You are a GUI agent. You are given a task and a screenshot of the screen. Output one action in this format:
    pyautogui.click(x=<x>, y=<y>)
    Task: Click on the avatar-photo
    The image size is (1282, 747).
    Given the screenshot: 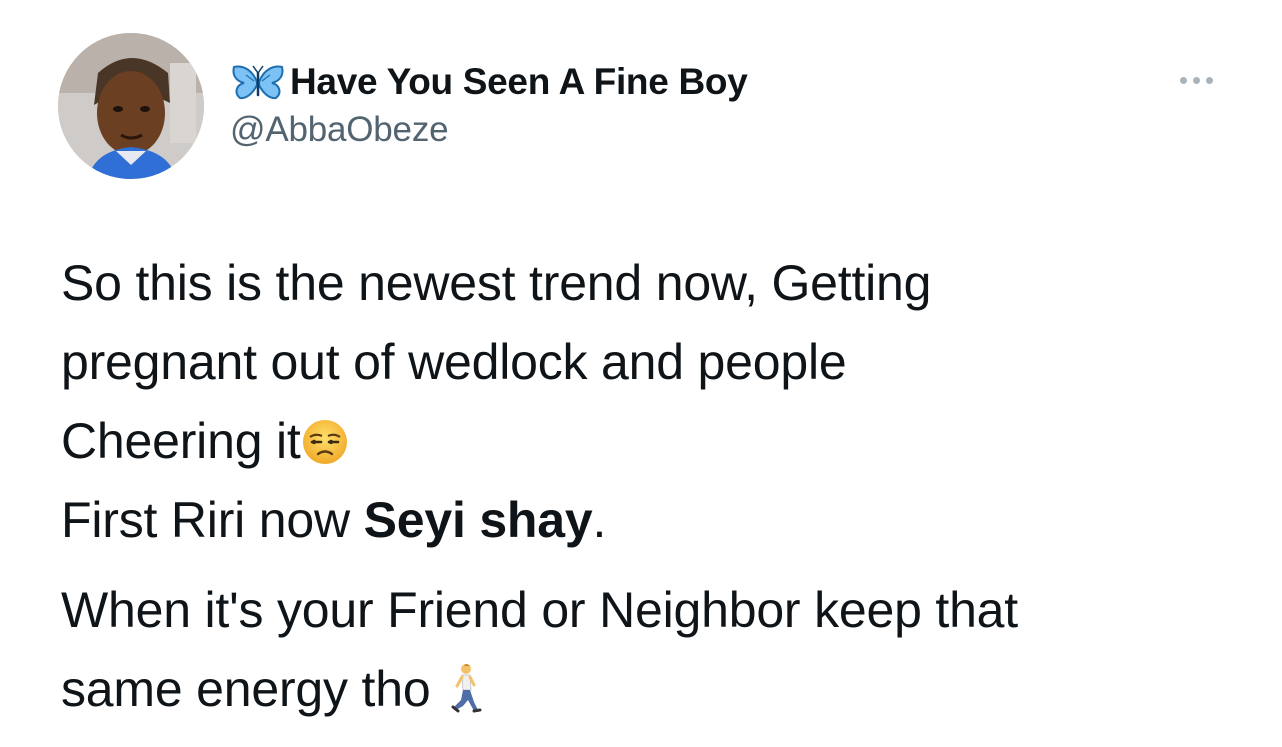 What is the action you would take?
    pyautogui.click(x=131, y=106)
    